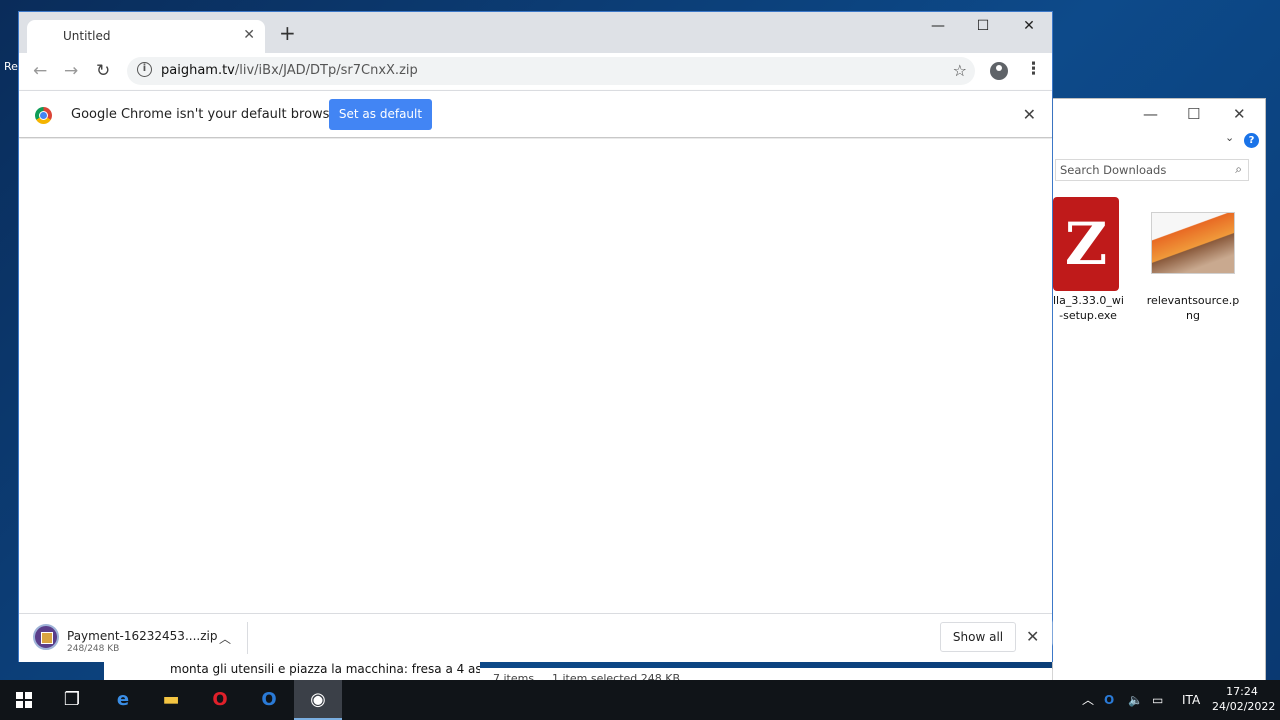 The image size is (1280, 720). Describe the element at coordinates (1113, 170) in the screenshot. I see `search-placeholder: Search Downloads` at that location.